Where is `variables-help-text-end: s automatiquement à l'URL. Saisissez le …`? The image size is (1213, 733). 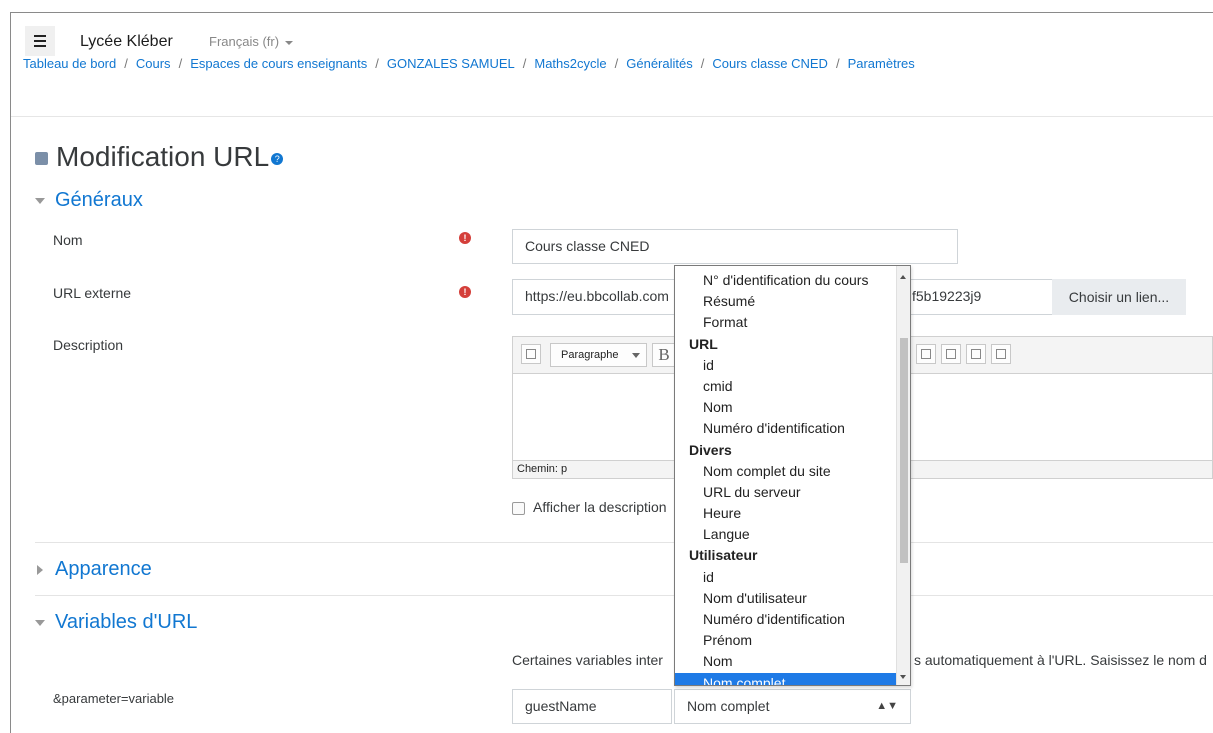
variables-help-text-end: s automatiquement à l'URL. Saisissez le … is located at coordinates (1060, 660).